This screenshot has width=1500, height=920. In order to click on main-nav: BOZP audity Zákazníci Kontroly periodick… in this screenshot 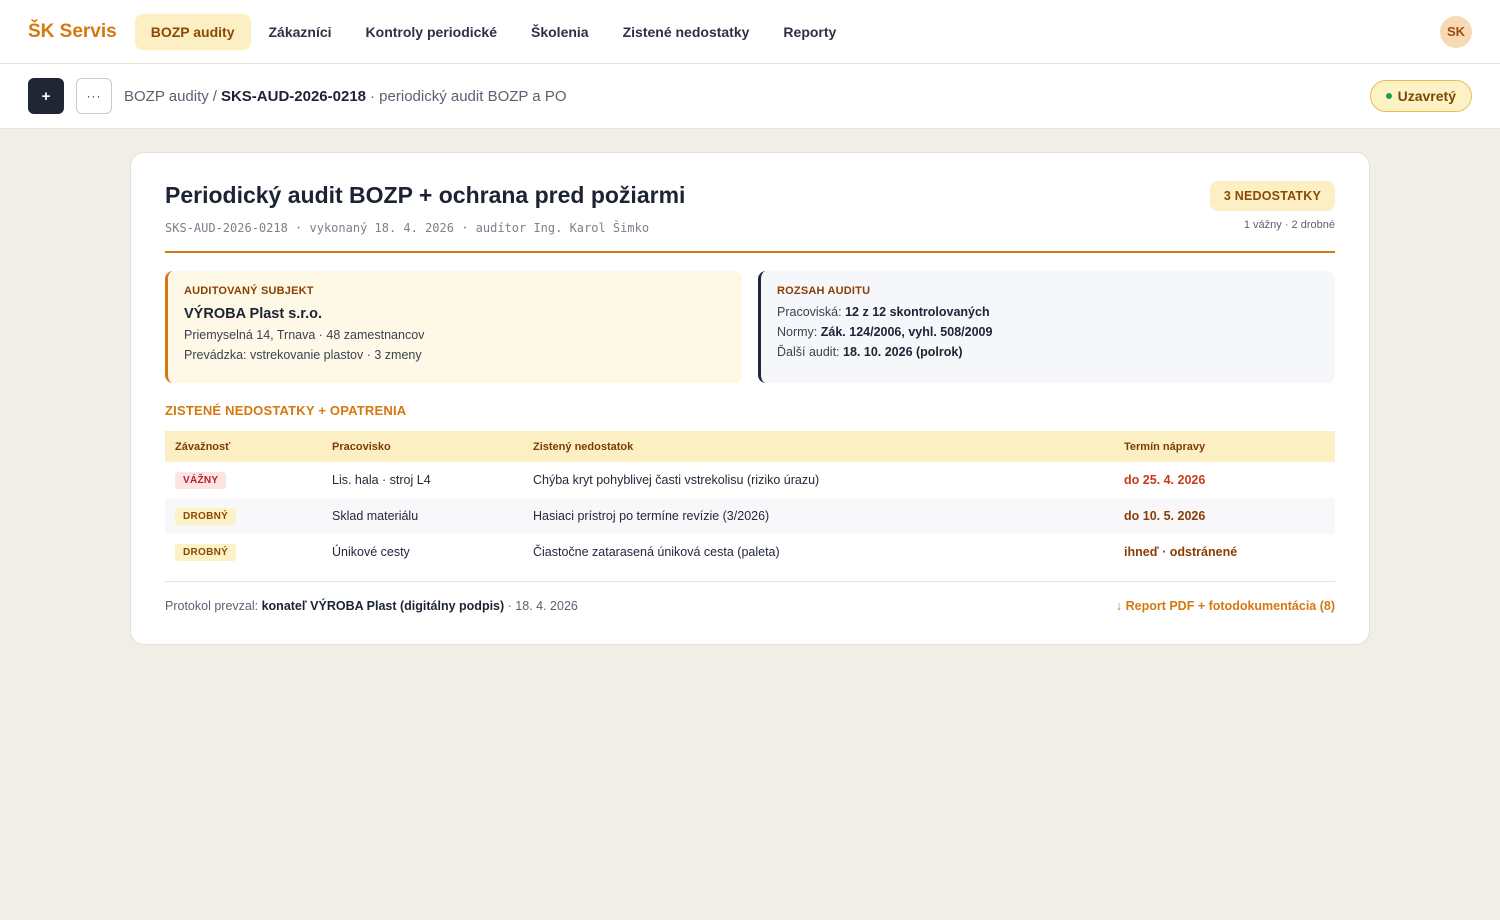, I will do `click(493, 31)`.